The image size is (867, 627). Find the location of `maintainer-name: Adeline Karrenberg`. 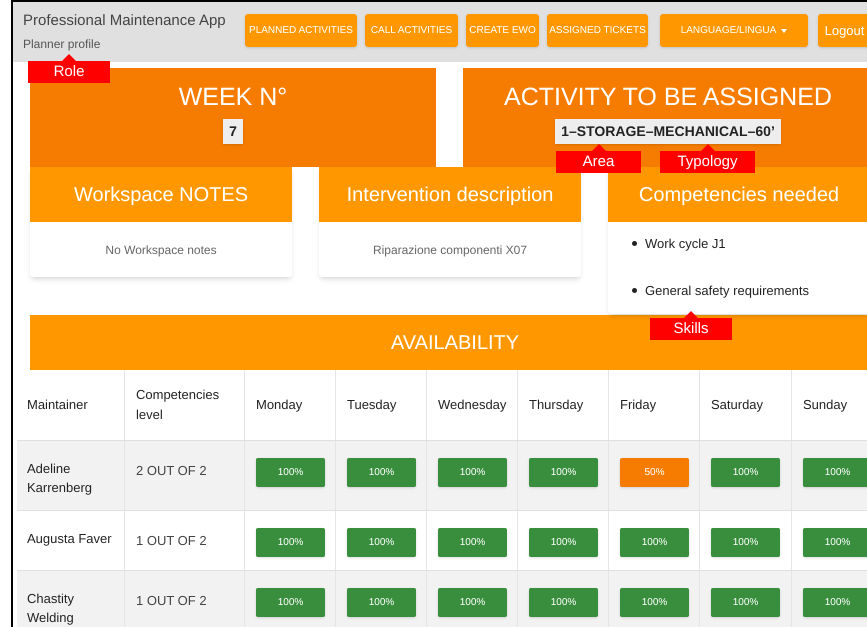

maintainer-name: Adeline Karrenberg is located at coordinates (60, 478).